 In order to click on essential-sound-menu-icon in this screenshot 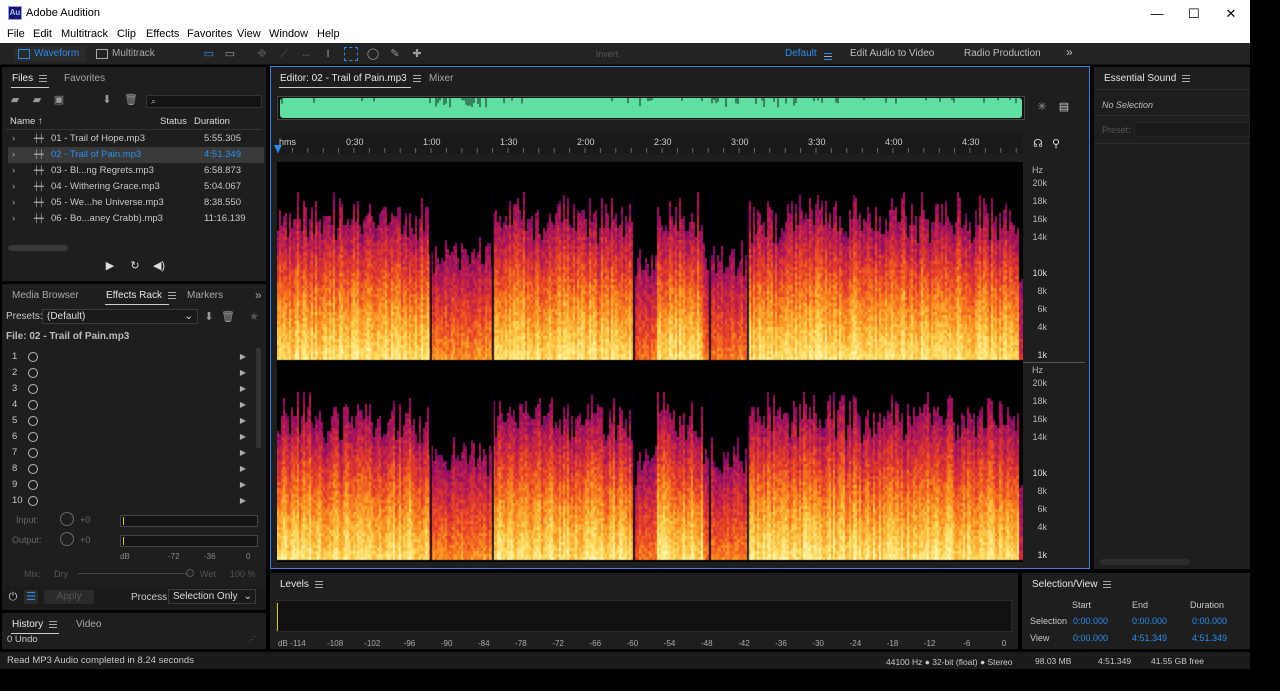, I will do `click(1186, 78)`.